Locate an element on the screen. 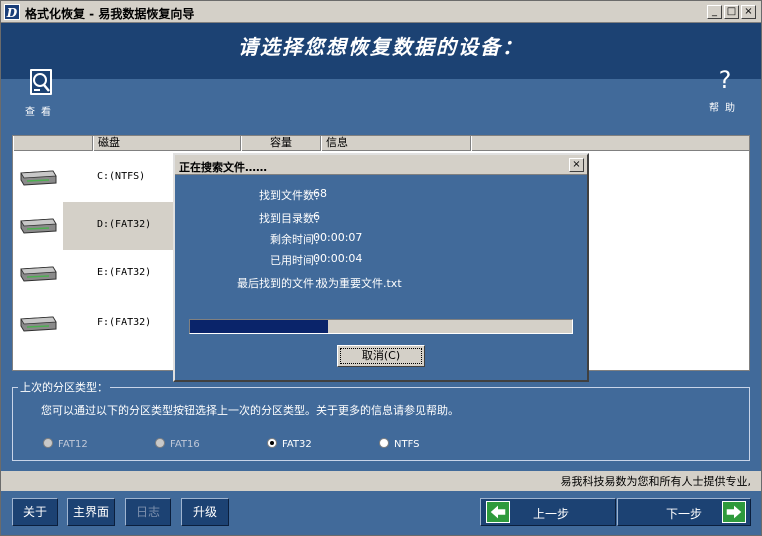 Image resolution: width=762 pixels, height=536 pixels. close-button: × is located at coordinates (748, 12).